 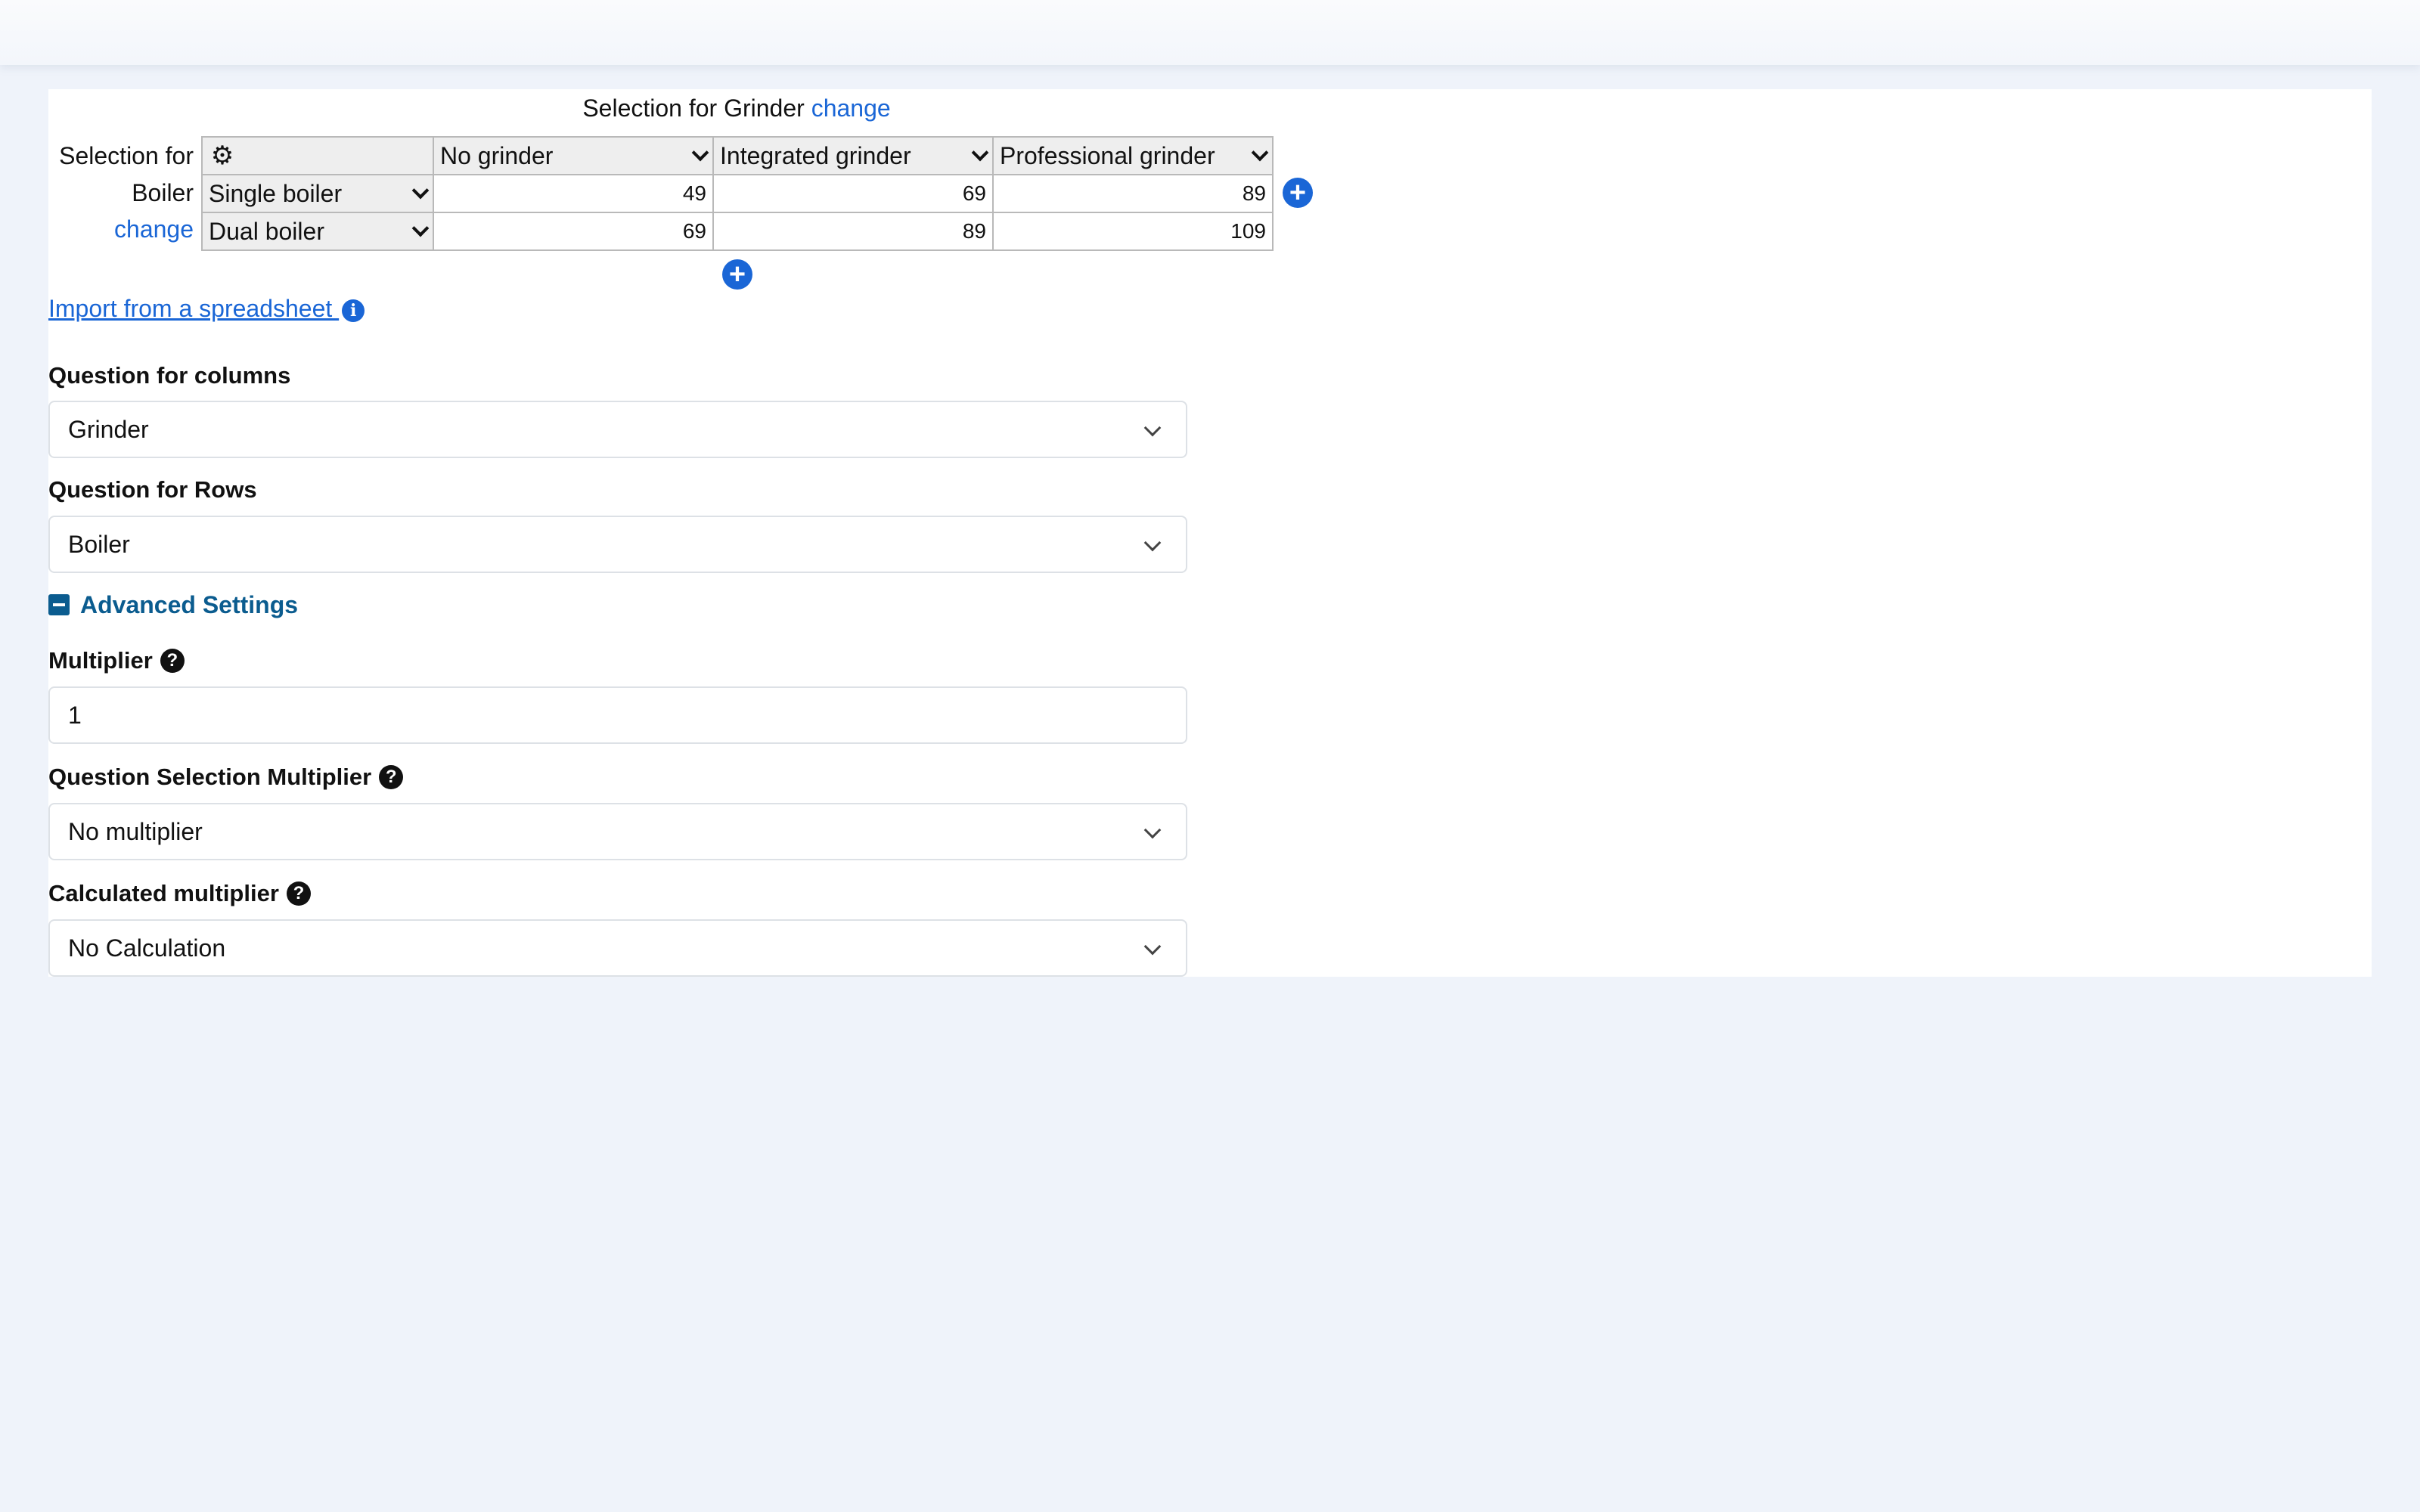 I want to click on import-spreadsheet-link: Import from a spreadsheet i, so click(x=206, y=308).